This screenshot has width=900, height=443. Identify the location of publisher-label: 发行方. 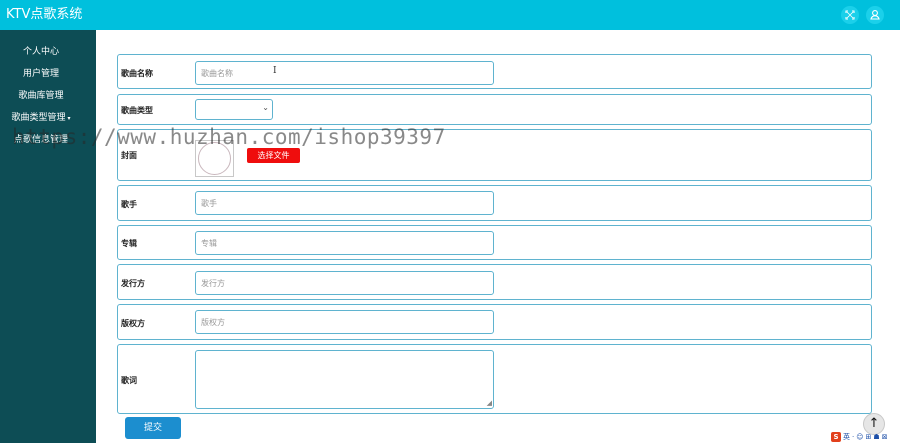
(133, 283).